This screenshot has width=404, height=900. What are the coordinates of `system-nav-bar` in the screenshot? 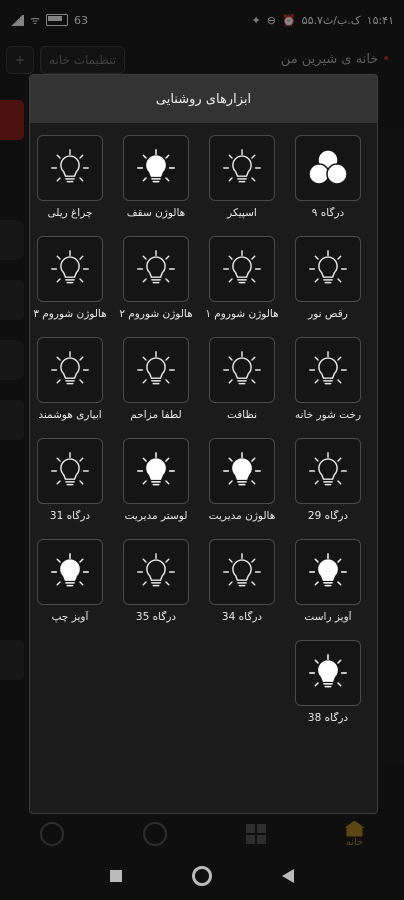 It's located at (202, 876).